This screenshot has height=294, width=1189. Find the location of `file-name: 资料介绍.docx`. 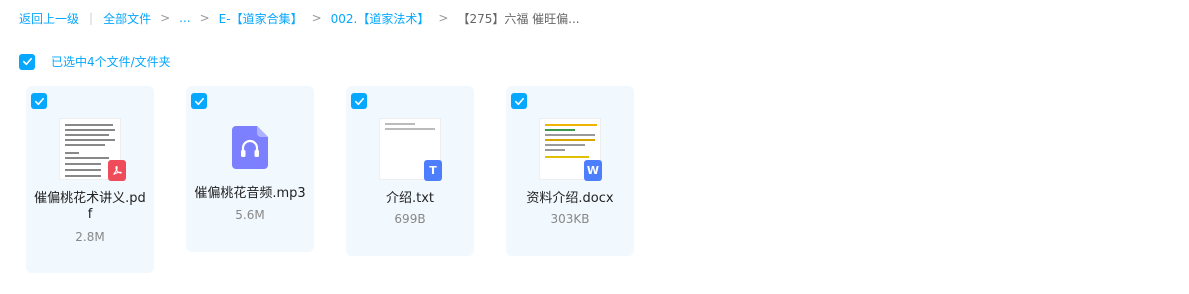

file-name: 资料介绍.docx is located at coordinates (570, 199).